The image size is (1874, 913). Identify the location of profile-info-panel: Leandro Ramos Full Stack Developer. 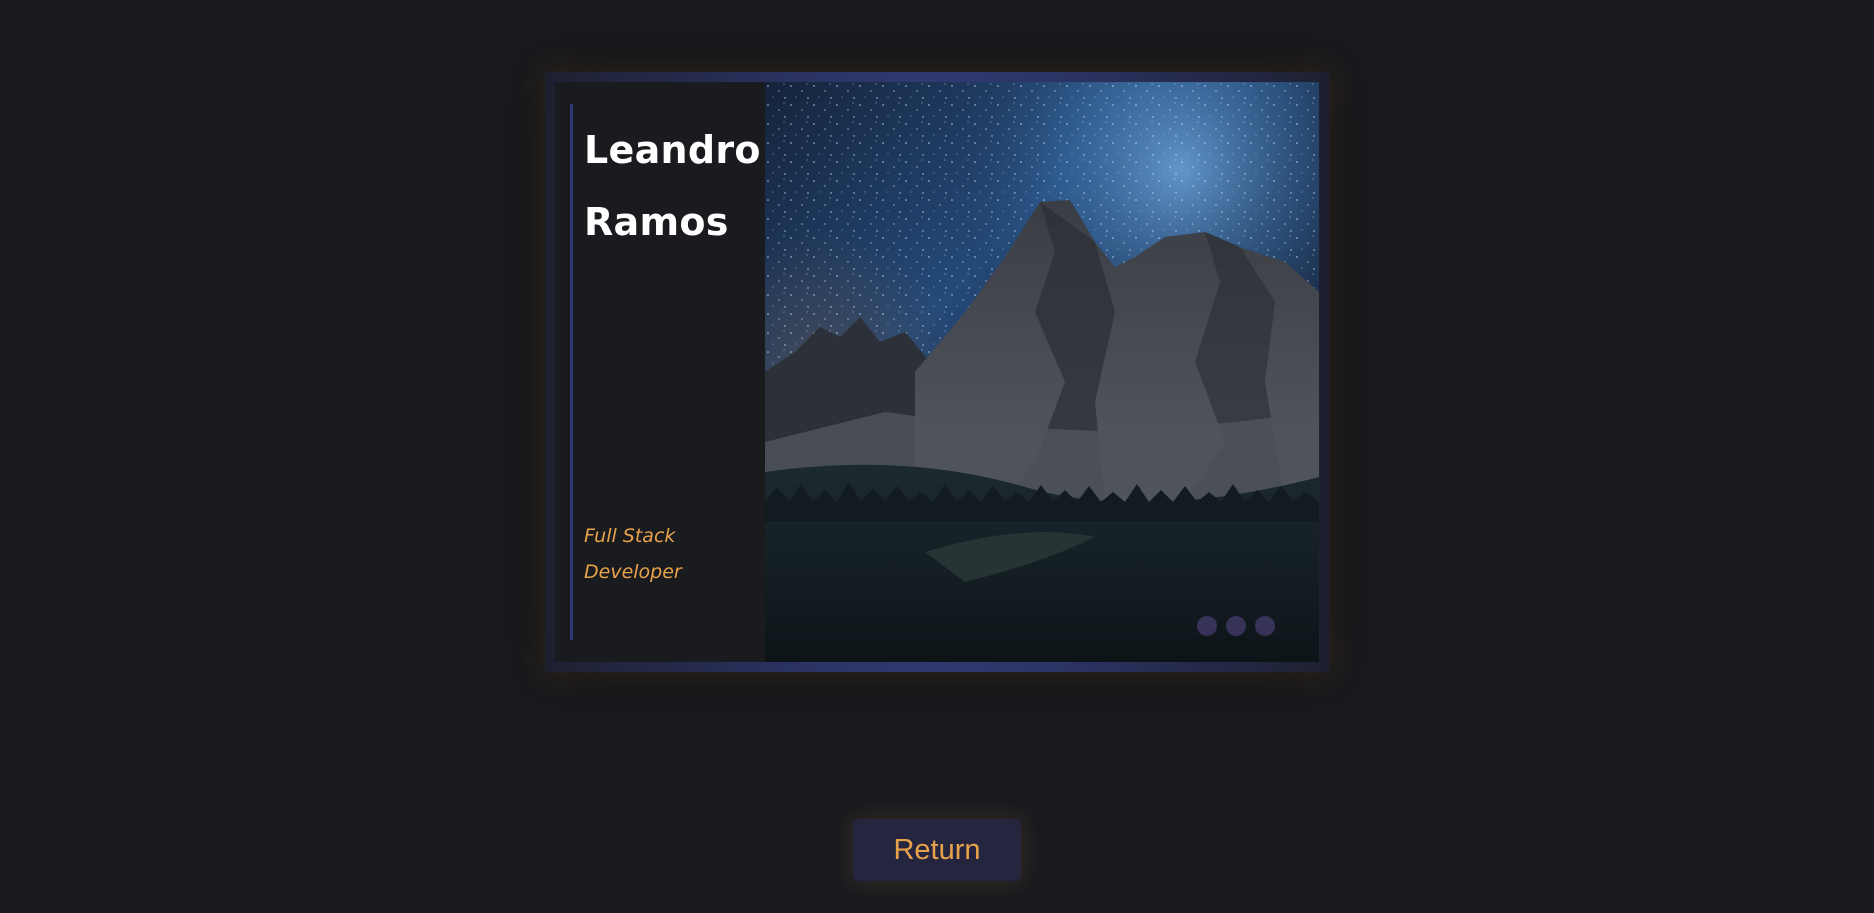
(660, 372).